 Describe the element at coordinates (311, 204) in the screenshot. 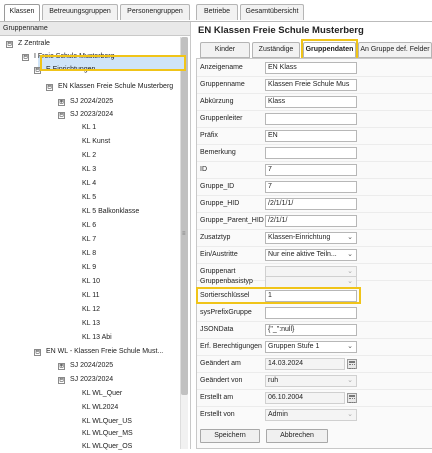

I see `gruppe-hid-input: /2/1/1/1/` at that location.